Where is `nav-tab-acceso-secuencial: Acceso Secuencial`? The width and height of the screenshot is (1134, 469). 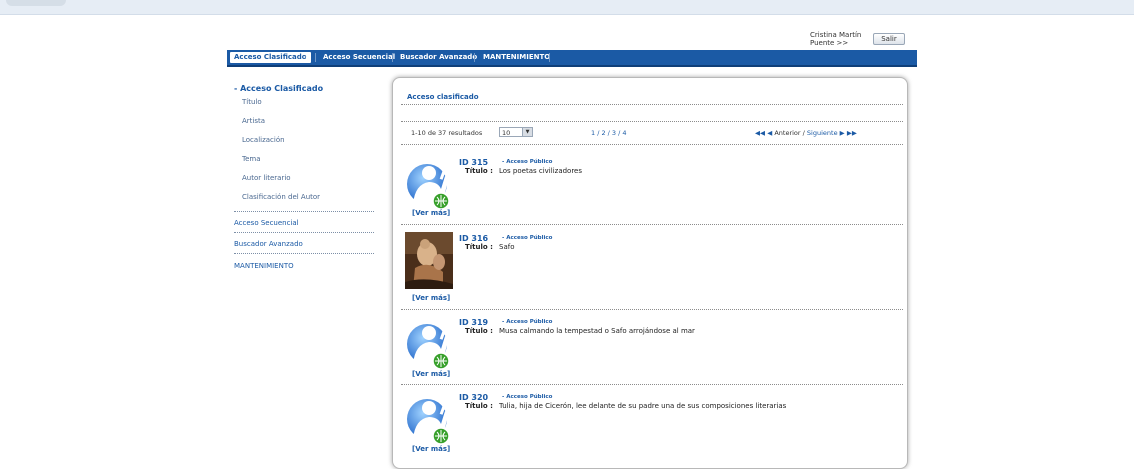
nav-tab-acceso-secuencial: Acceso Secuencial is located at coordinates (359, 57).